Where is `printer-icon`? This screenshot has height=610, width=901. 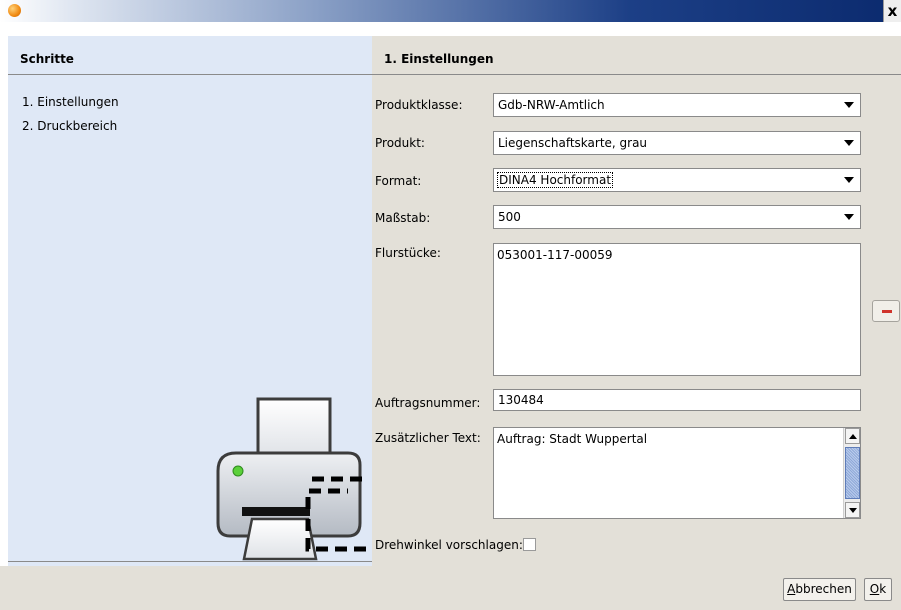 printer-icon is located at coordinates (292, 479).